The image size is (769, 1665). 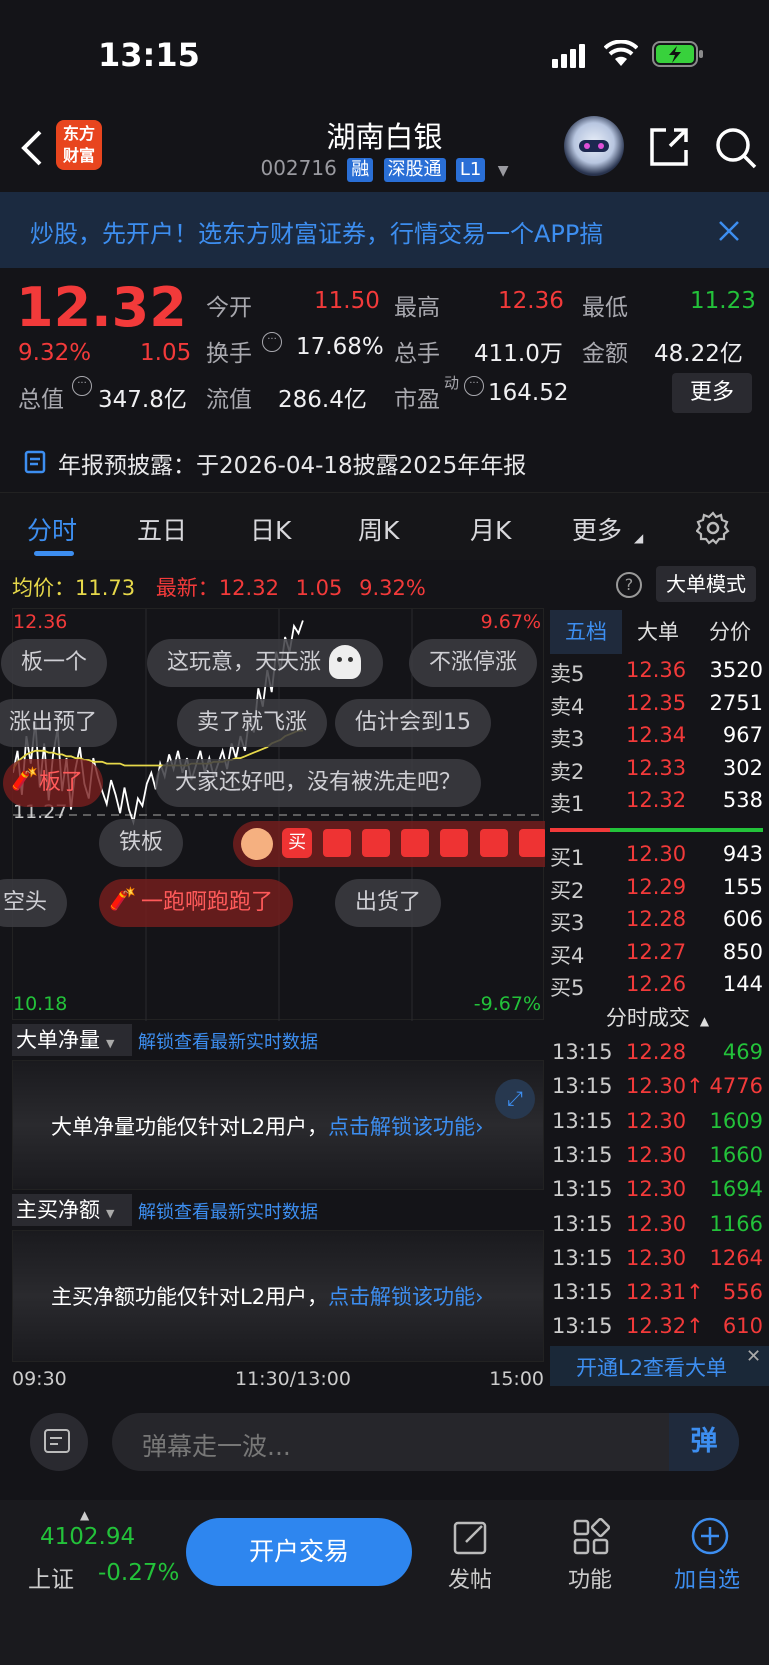 I want to click on index-name: 上证, so click(x=51, y=1580).